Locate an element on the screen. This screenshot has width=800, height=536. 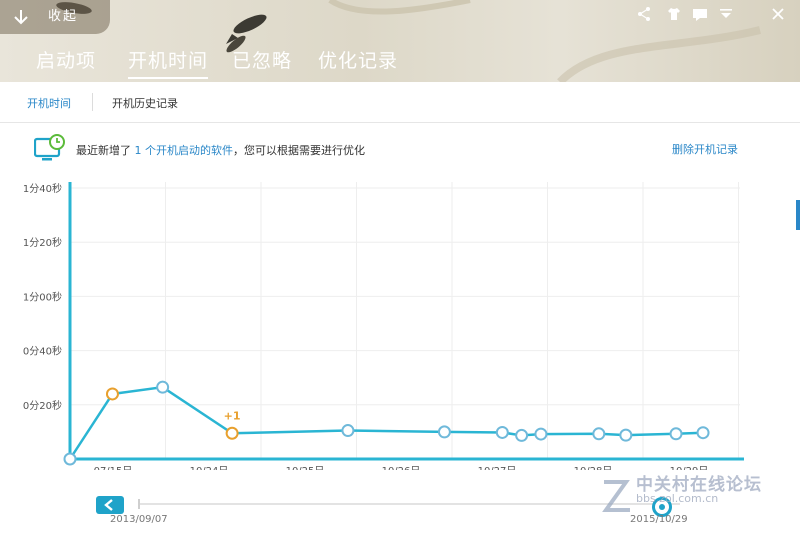
collapse-button: 收起 is located at coordinates (55, 17).